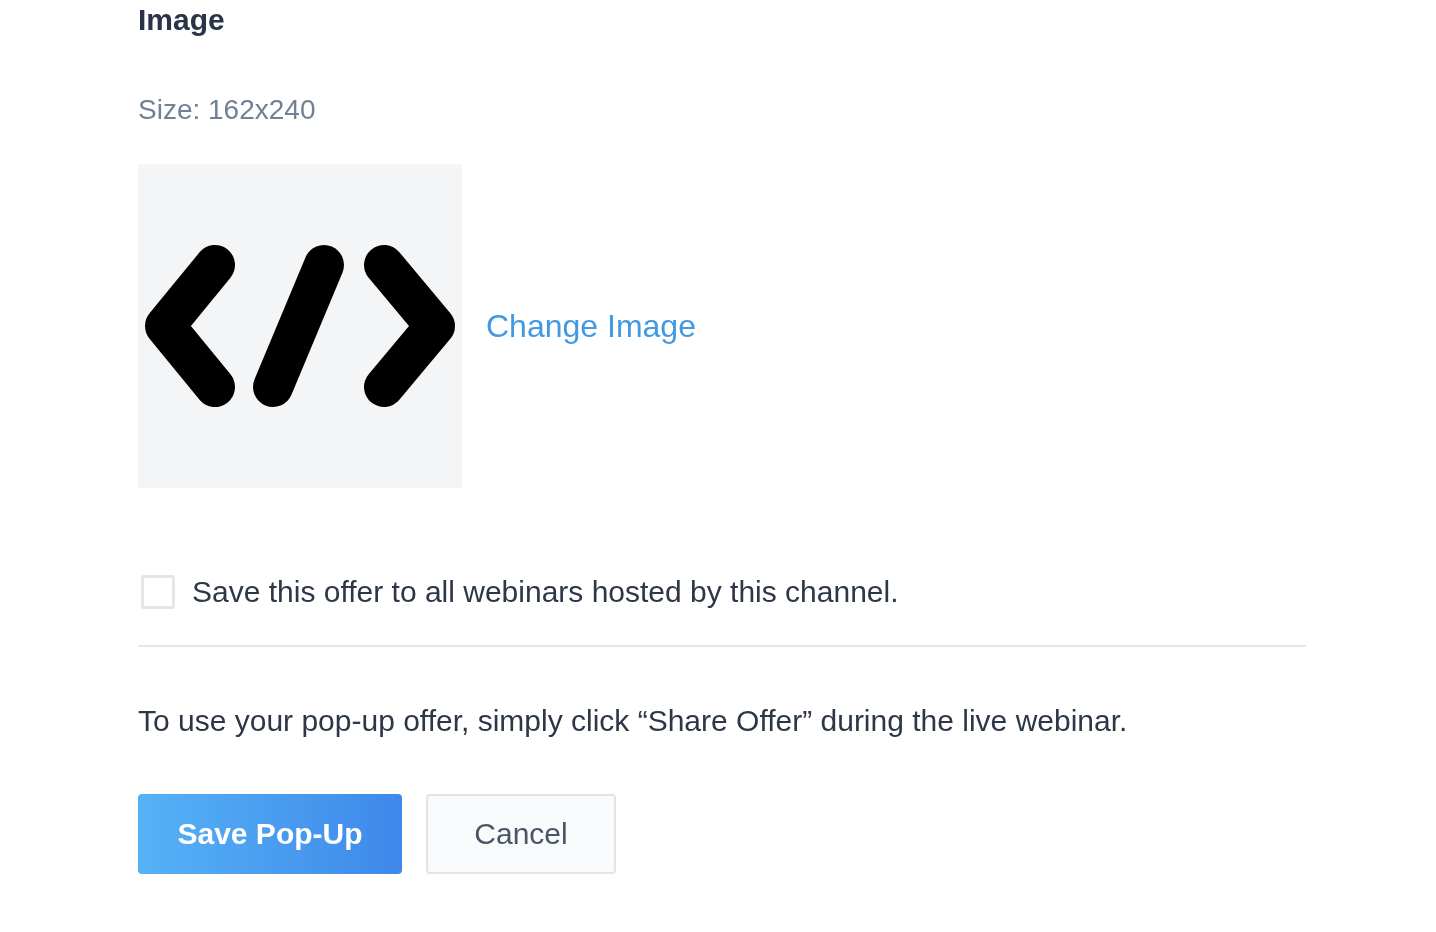 This screenshot has height=932, width=1436. Describe the element at coordinates (270, 834) in the screenshot. I see `save-button: Save Pop-Up` at that location.